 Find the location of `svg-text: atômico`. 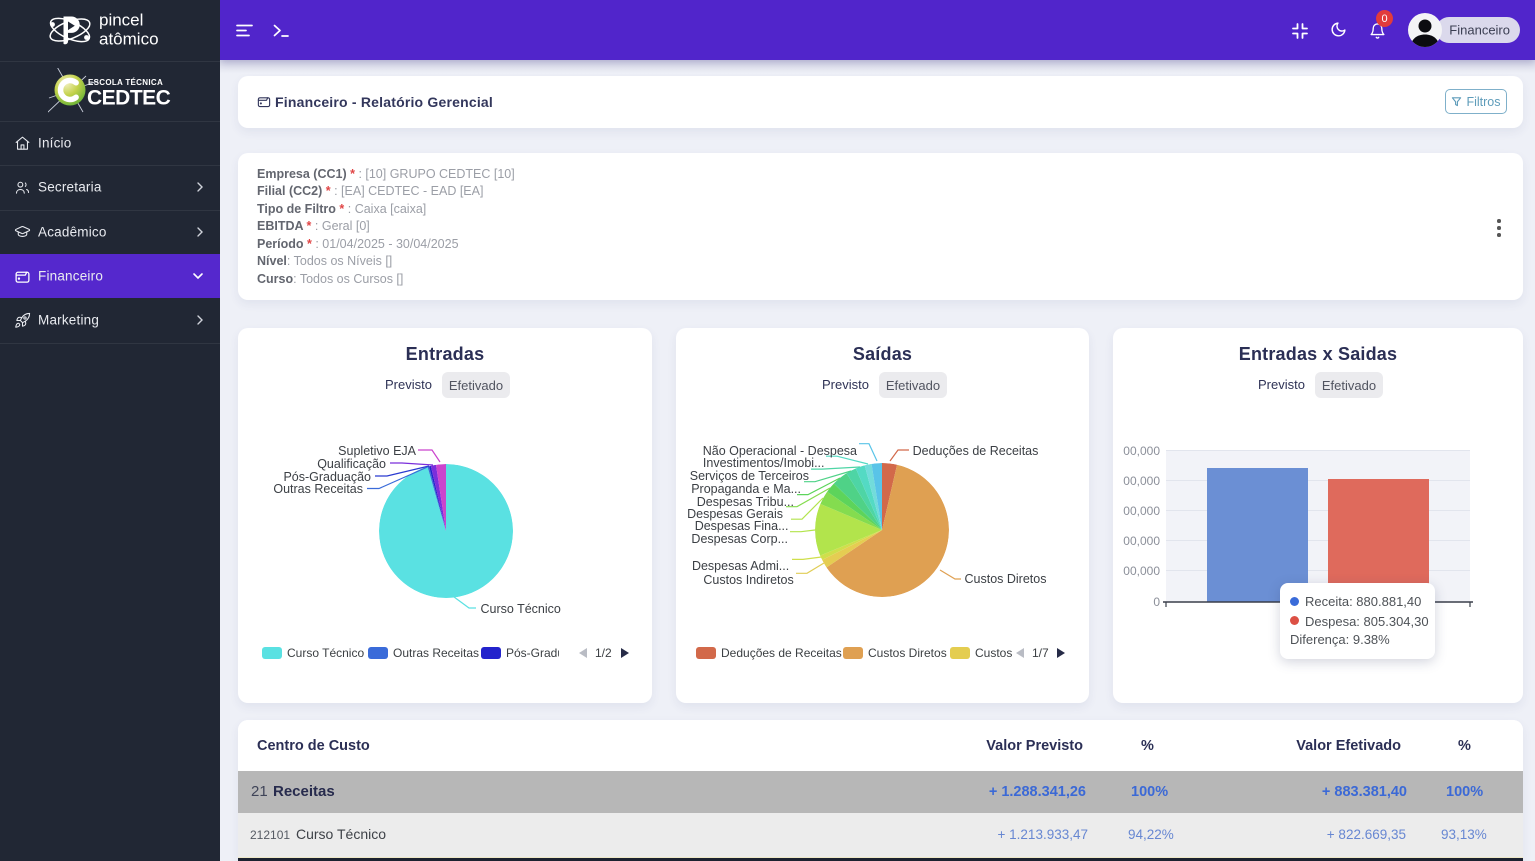

svg-text: atômico is located at coordinates (129, 39).